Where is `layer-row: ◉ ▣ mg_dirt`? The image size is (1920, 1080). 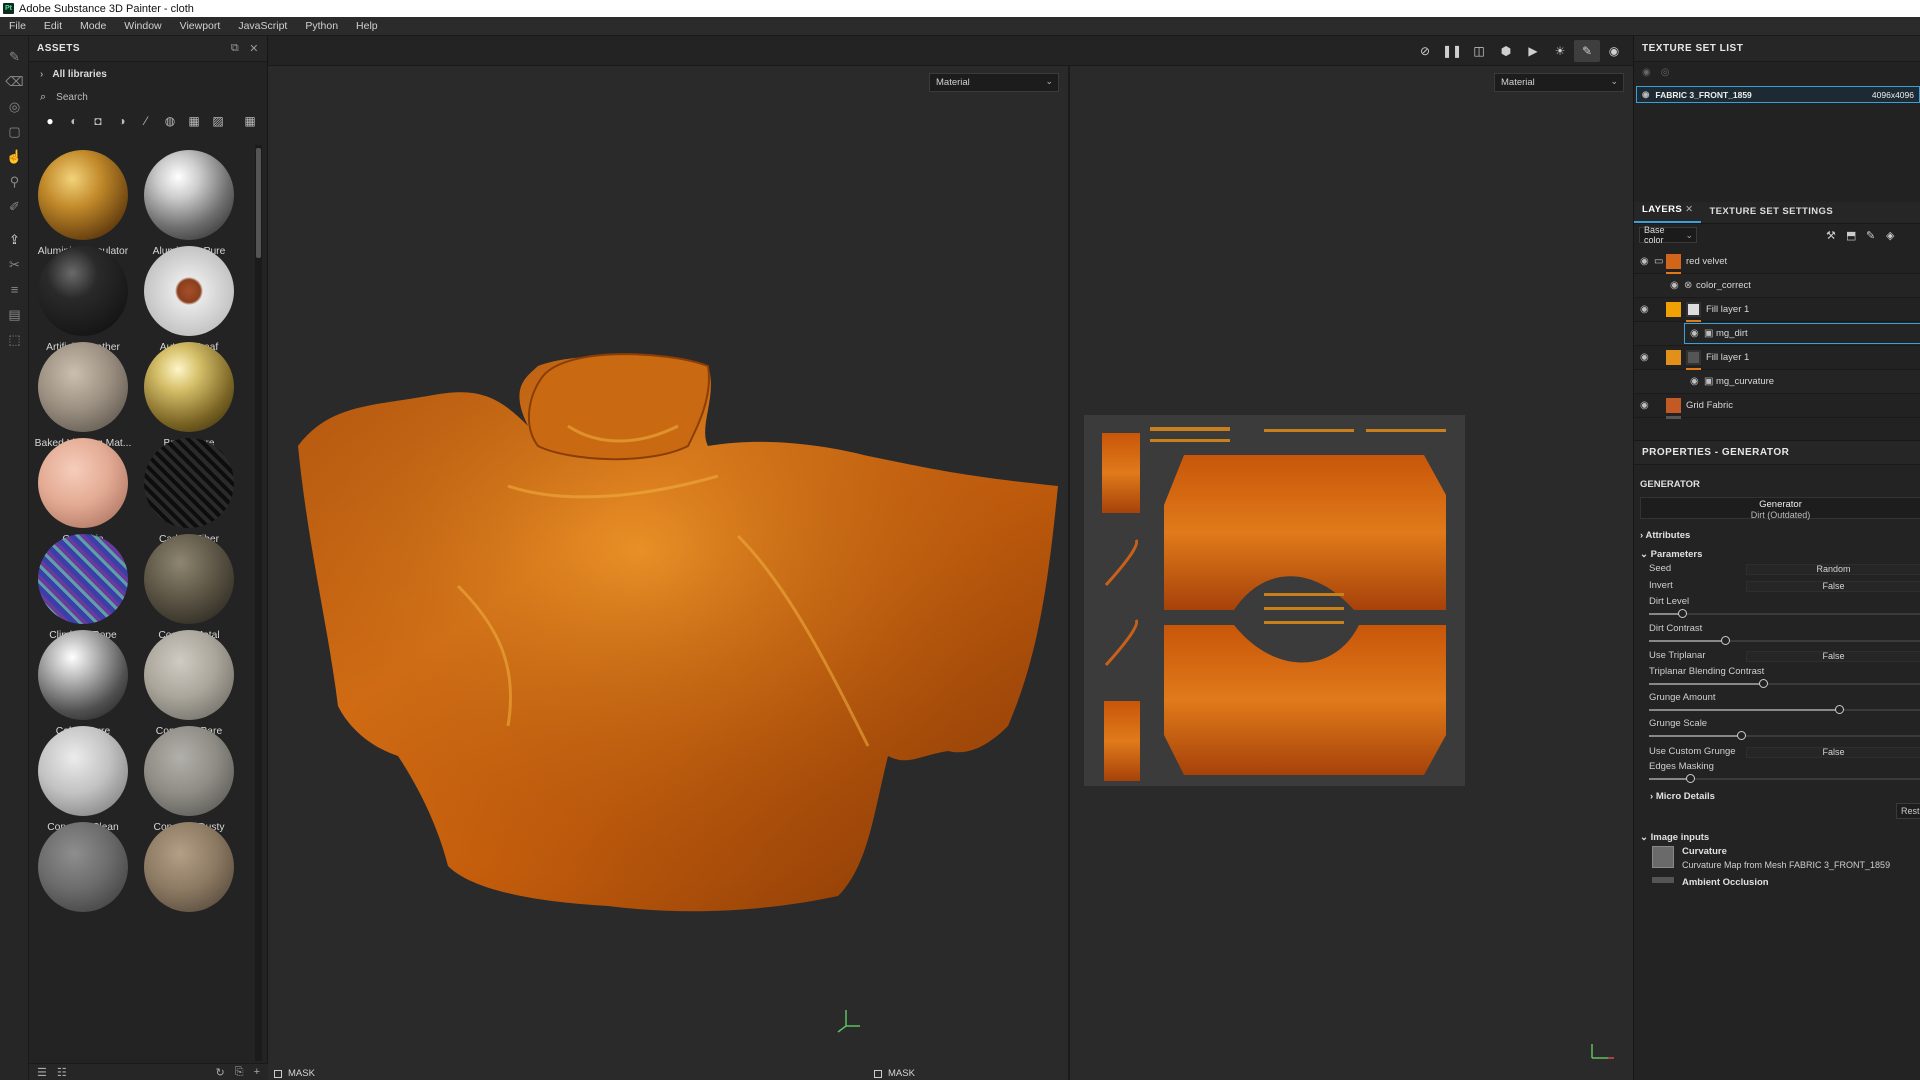
layer-row: ◉ ▣ mg_dirt is located at coordinates (1777, 334).